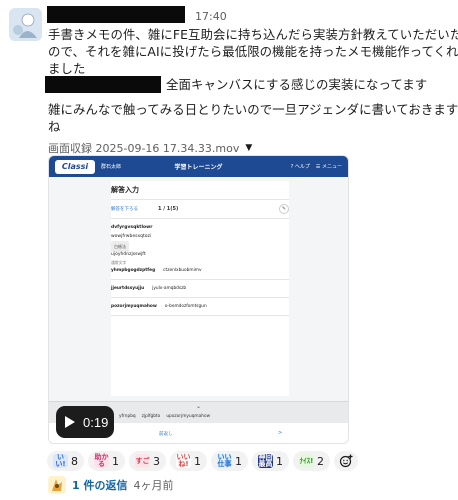 This screenshot has height=500, width=458. Describe the element at coordinates (188, 416) in the screenshot. I see `strip-item: upozorjmyuqmahow` at that location.